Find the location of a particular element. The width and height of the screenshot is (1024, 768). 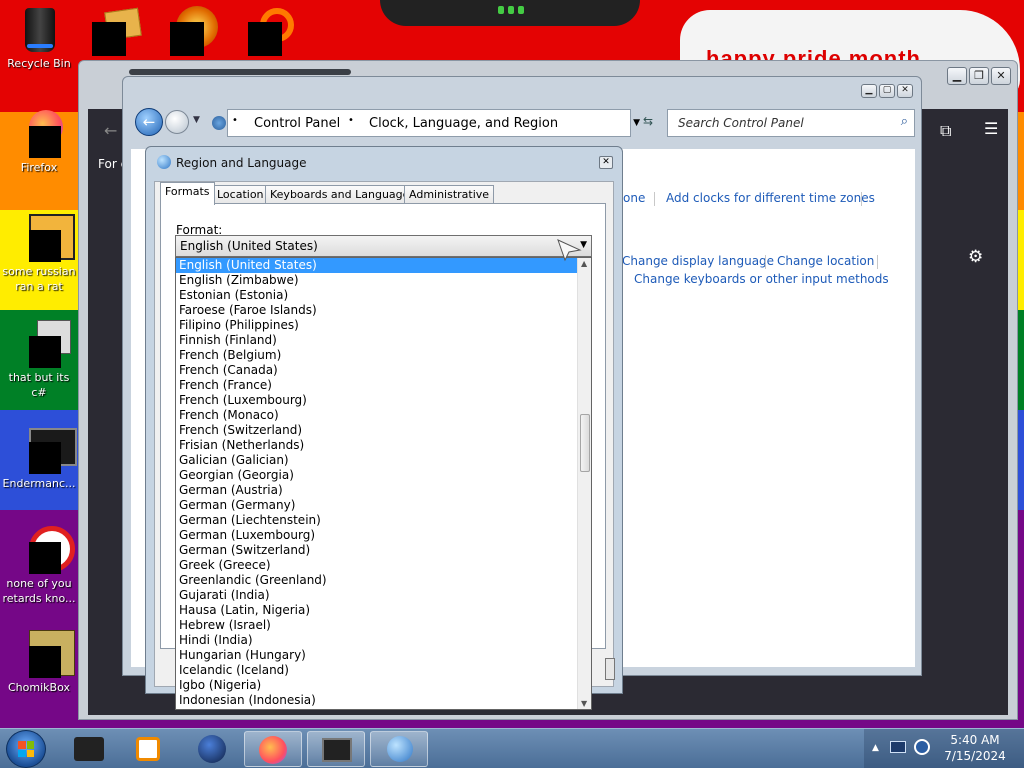

format-option: Finnish (Finland) is located at coordinates (377, 340).